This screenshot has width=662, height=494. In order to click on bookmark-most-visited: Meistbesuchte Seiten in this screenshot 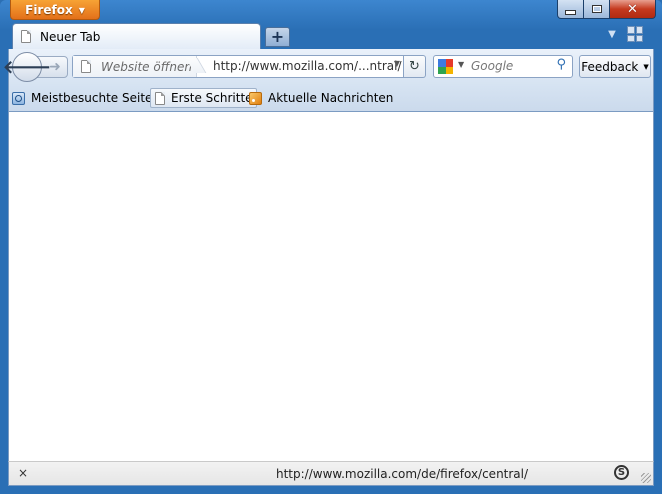, I will do `click(86, 98)`.